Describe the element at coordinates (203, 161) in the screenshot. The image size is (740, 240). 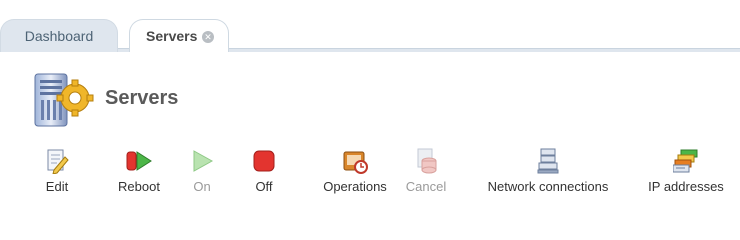
I see `power-on-icon` at that location.